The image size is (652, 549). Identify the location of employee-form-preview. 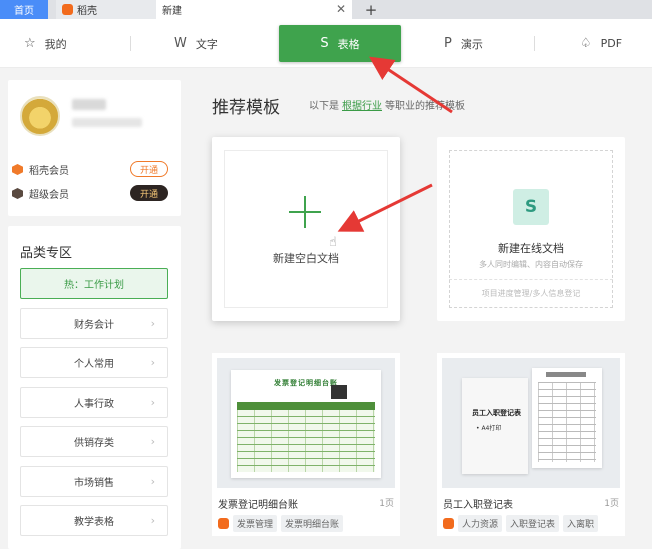
(567, 418).